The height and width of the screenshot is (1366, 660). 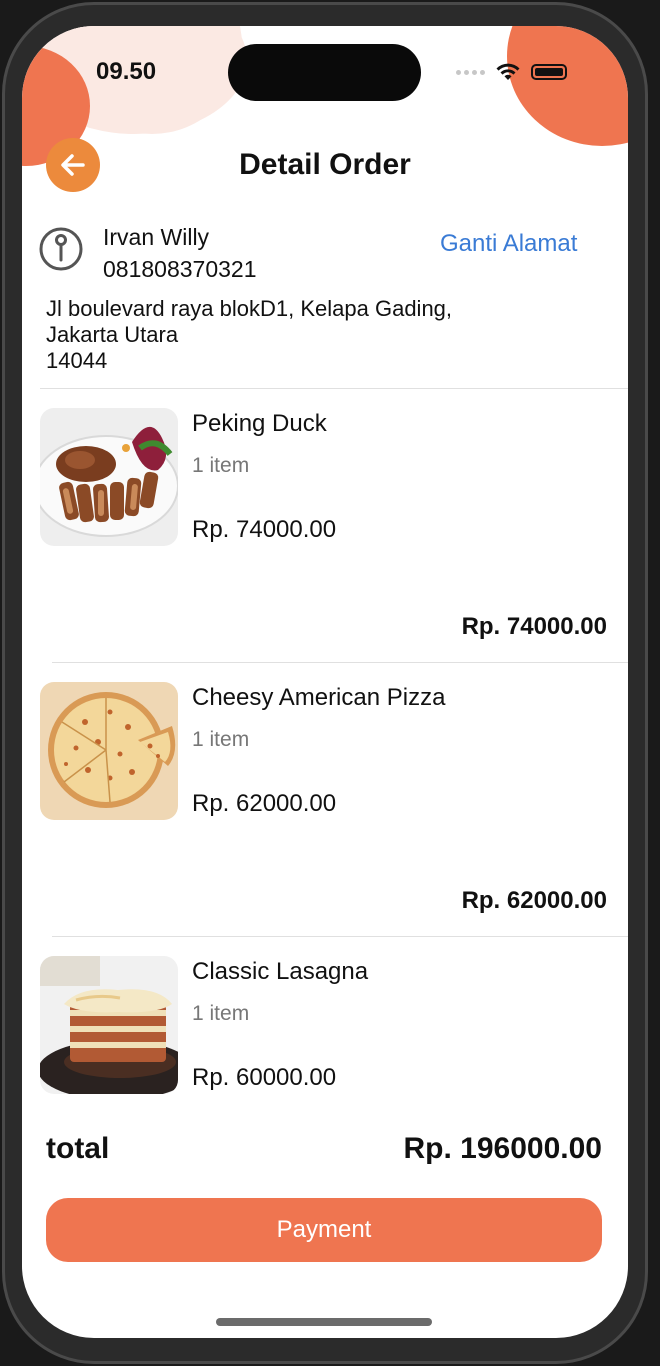 I want to click on item-name: Classic Lasagna, so click(x=280, y=971).